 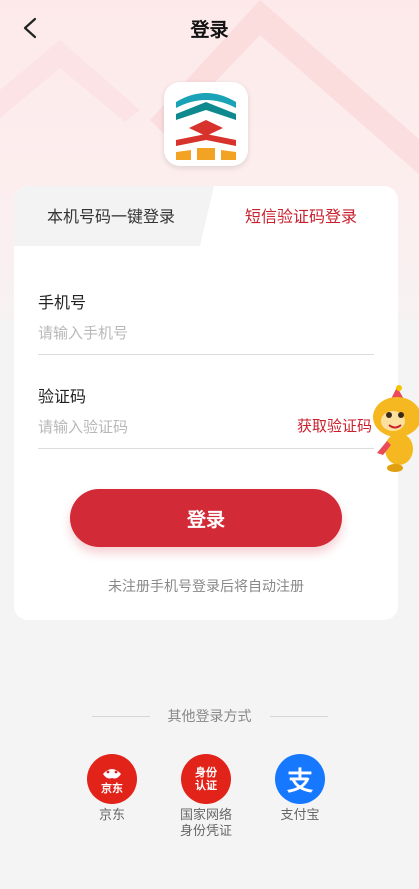 I want to click on national-id-icon: 身份 认证, so click(x=206, y=779).